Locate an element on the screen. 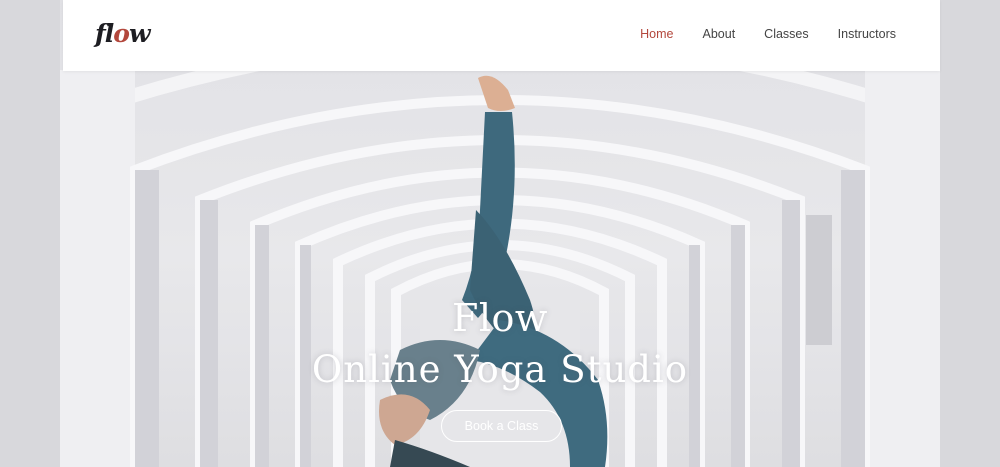 The width and height of the screenshot is (1000, 467). brand-logo: flow is located at coordinates (123, 34).